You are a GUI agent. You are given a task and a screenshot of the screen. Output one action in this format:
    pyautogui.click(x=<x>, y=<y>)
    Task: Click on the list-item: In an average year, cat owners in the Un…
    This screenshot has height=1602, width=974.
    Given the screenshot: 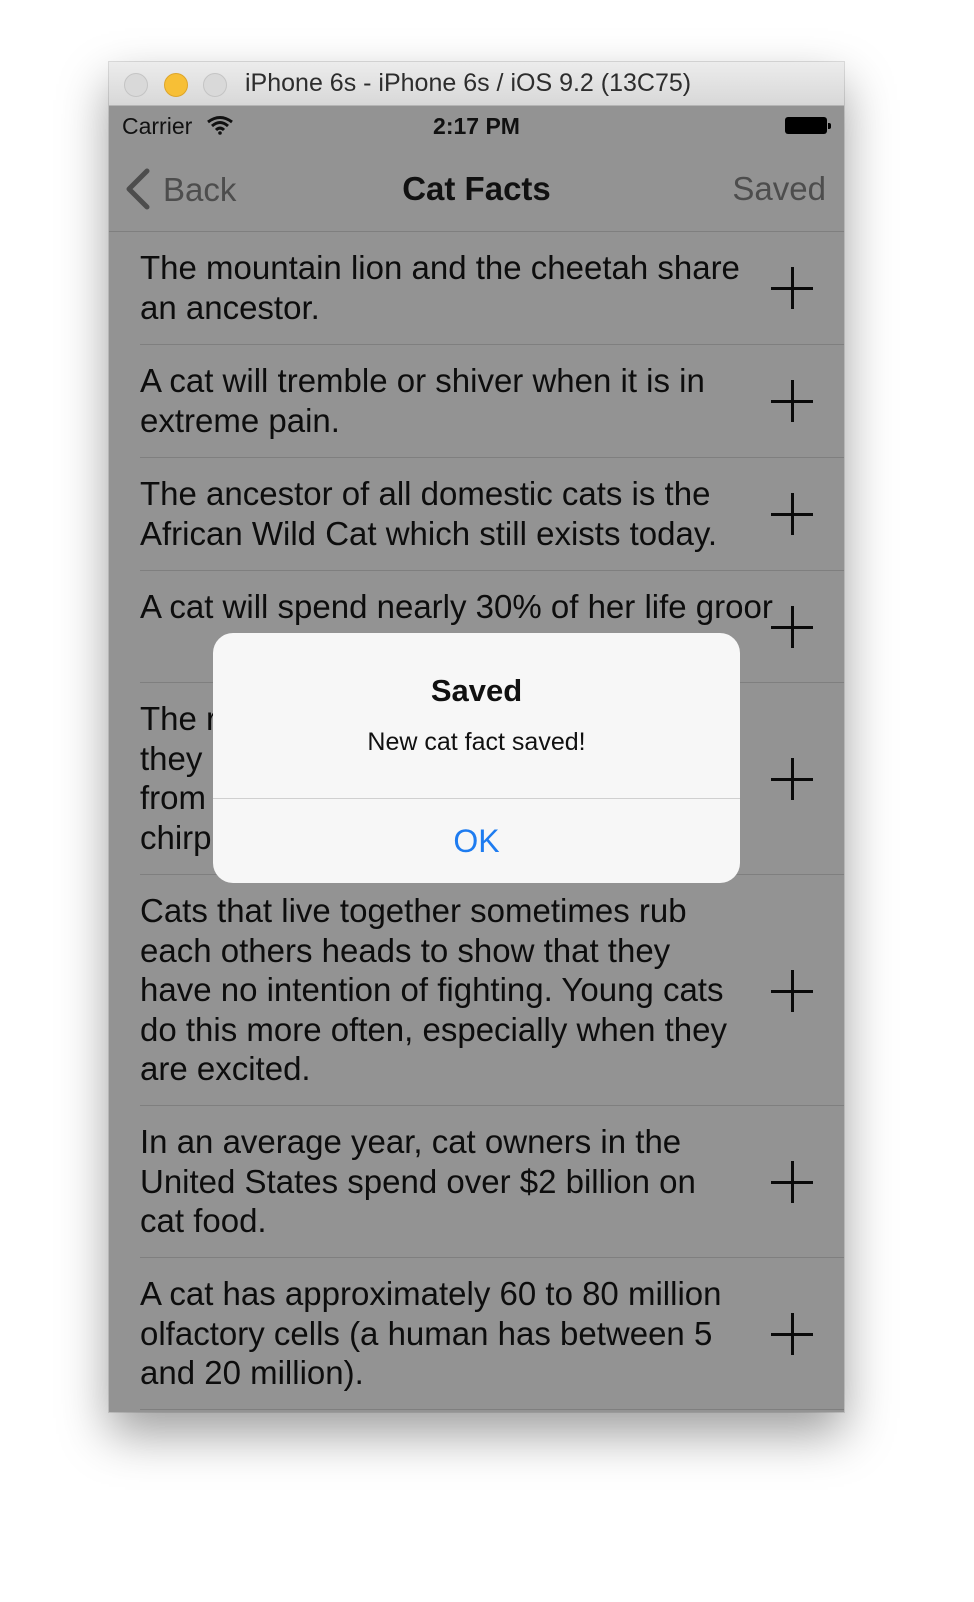 What is the action you would take?
    pyautogui.click(x=476, y=1182)
    